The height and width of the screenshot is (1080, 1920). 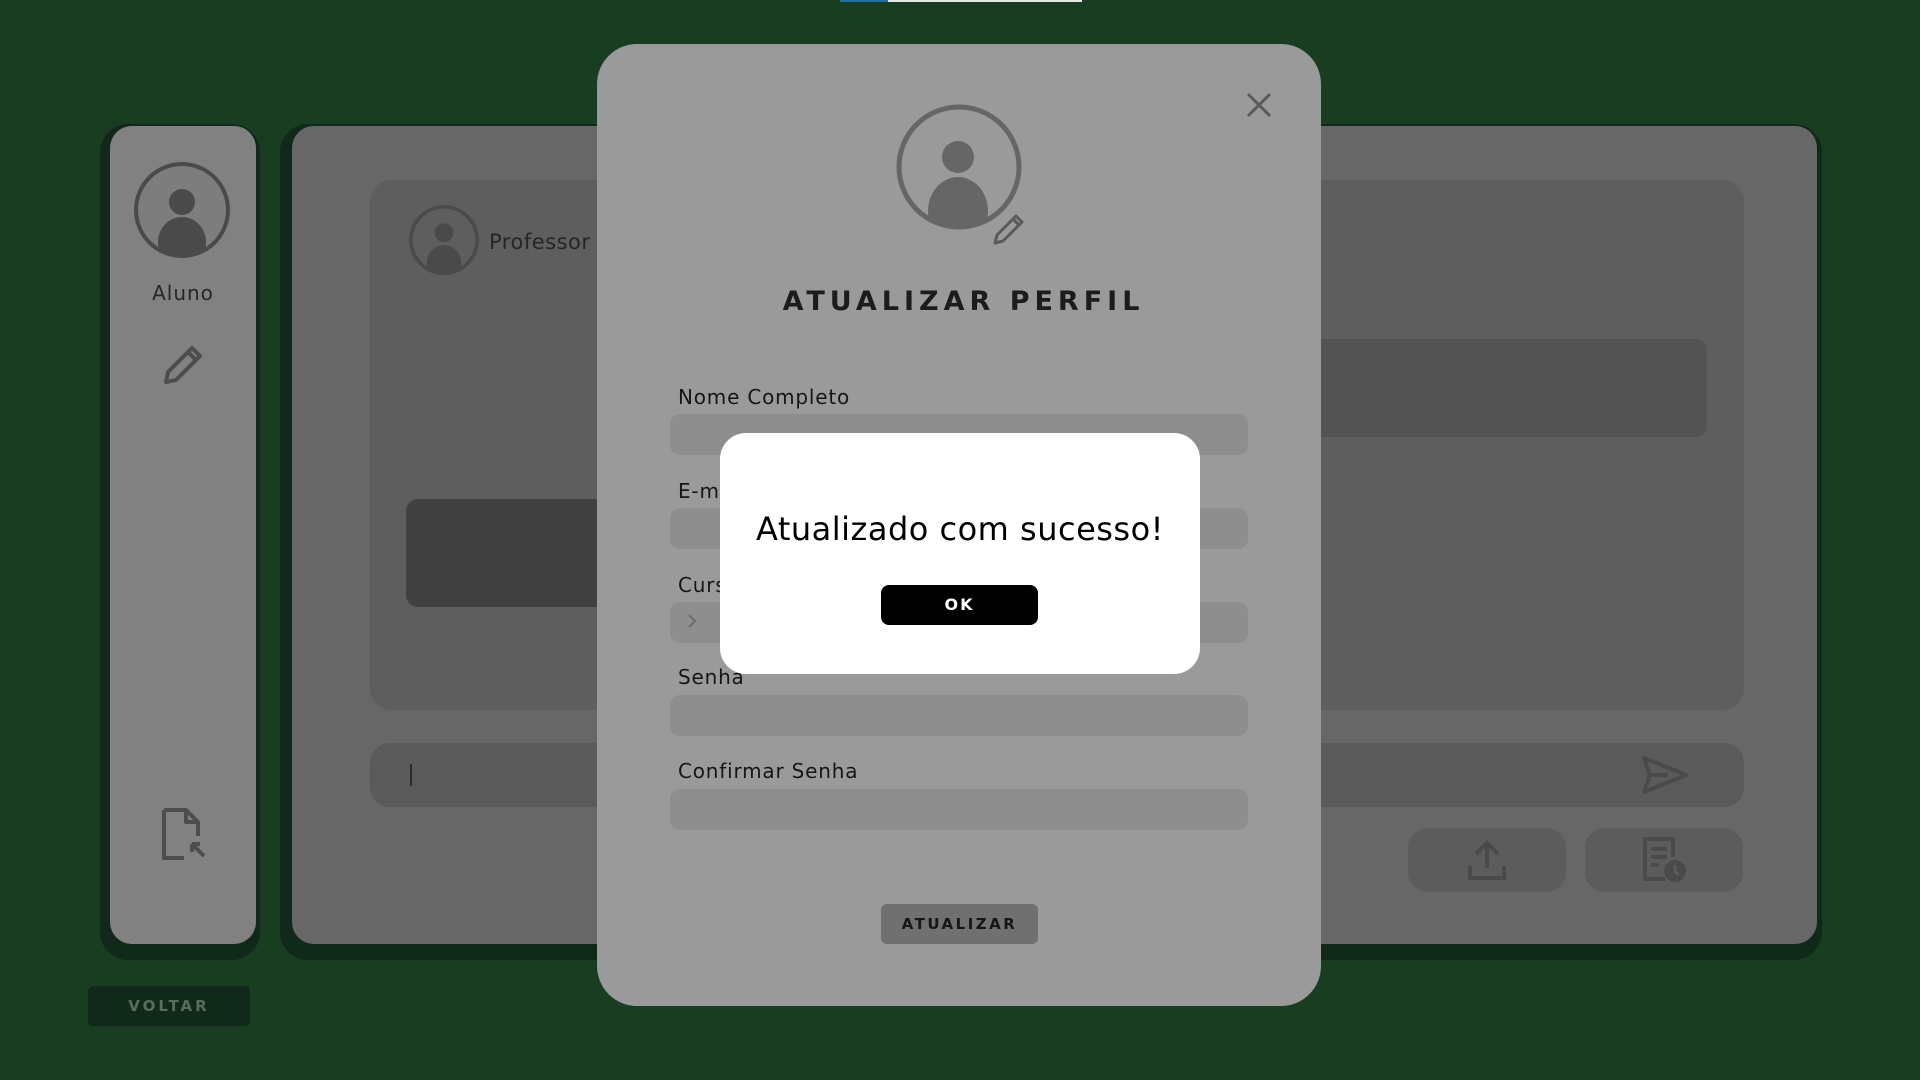 I want to click on confirm-password-label: Confirmar Senha, so click(x=768, y=771).